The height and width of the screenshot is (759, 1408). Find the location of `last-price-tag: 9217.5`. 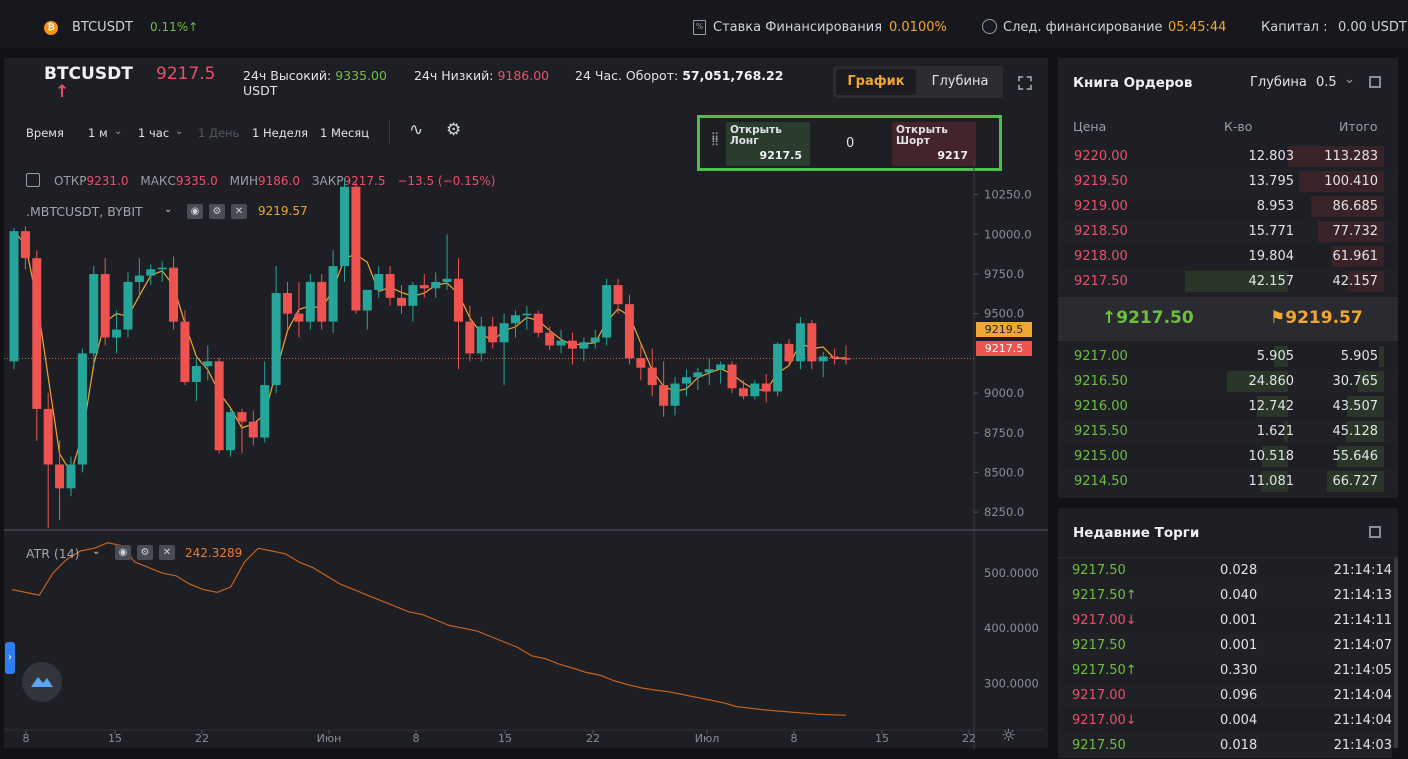

last-price-tag: 9217.5 is located at coordinates (1004, 348).